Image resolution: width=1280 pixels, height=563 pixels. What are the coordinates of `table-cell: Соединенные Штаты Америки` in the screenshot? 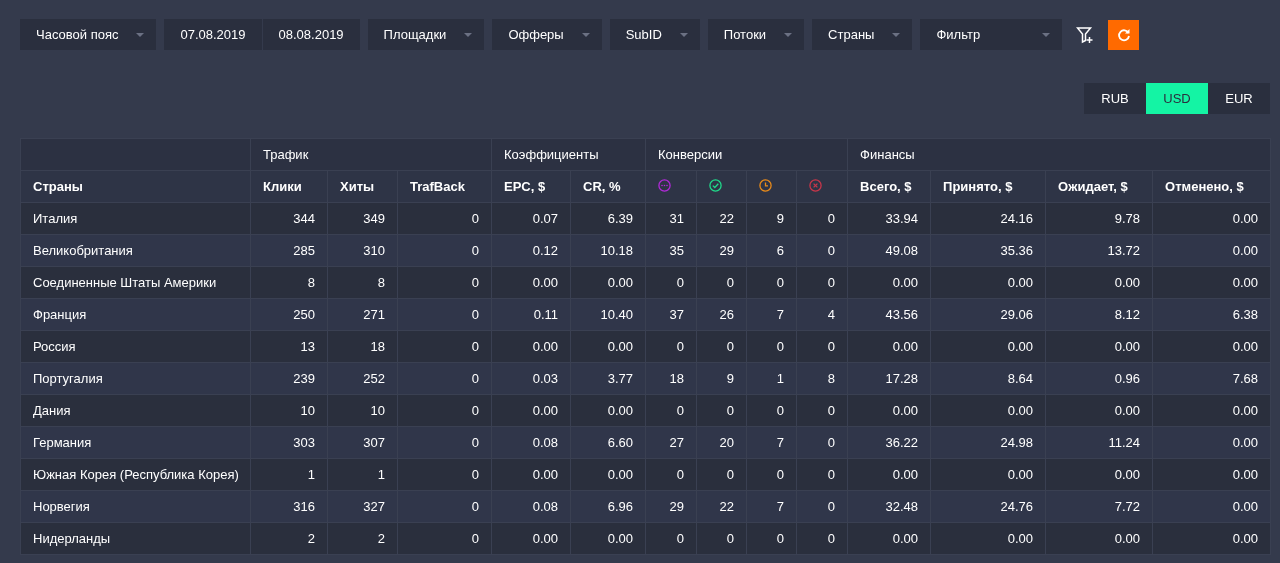 It's located at (135, 282).